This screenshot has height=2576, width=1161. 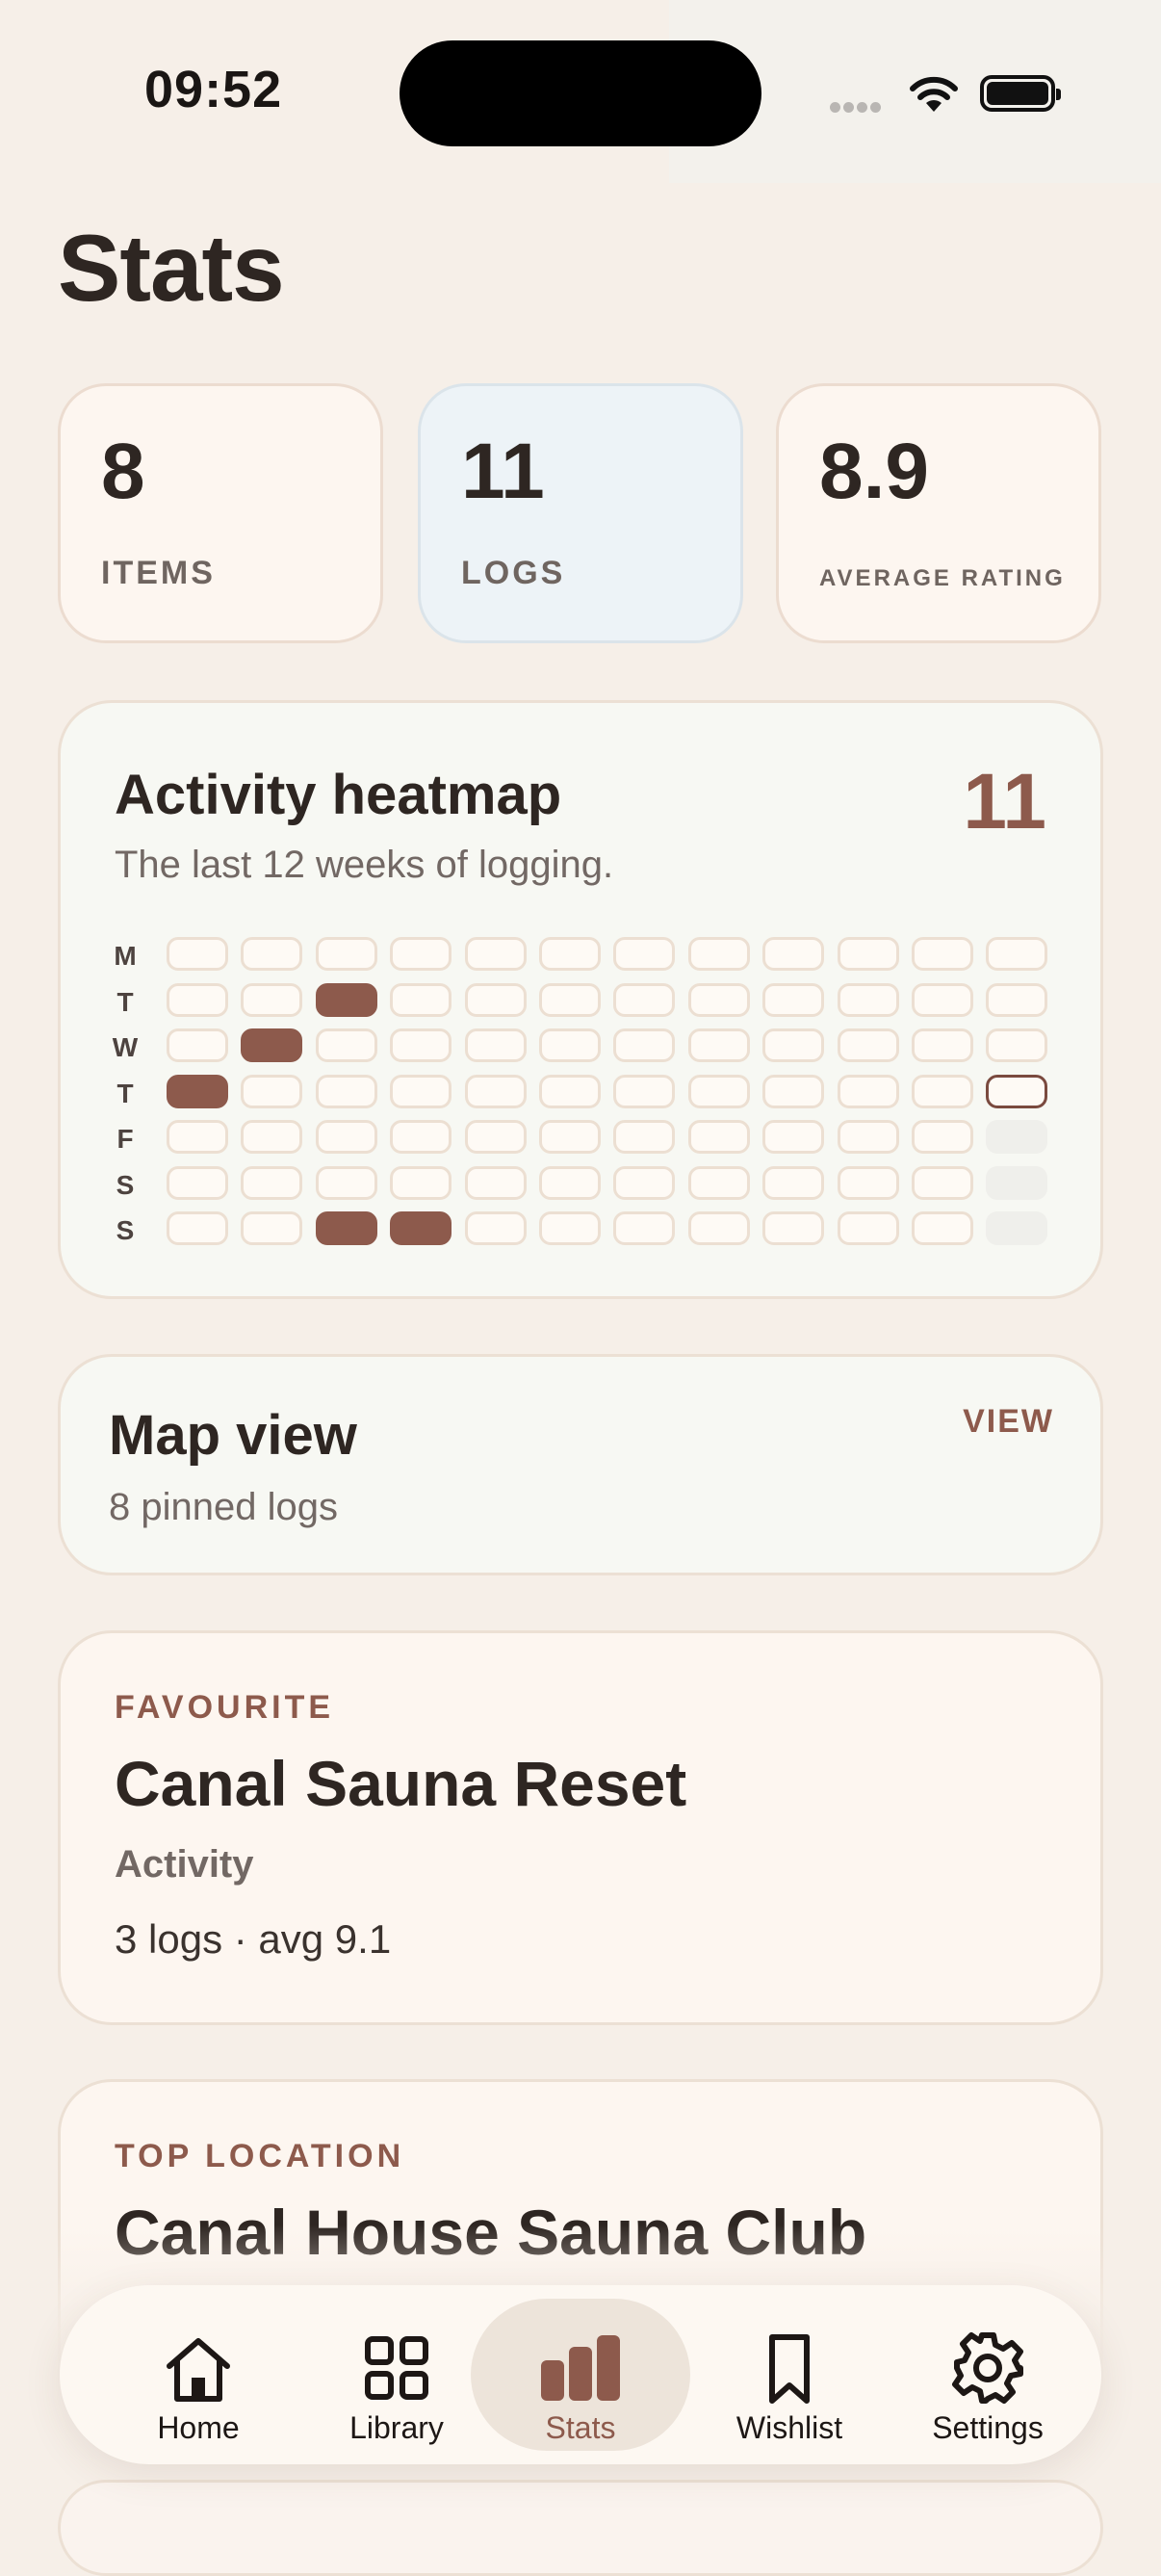 I want to click on favourite-title: Canal Sauna Reset, so click(x=401, y=1783).